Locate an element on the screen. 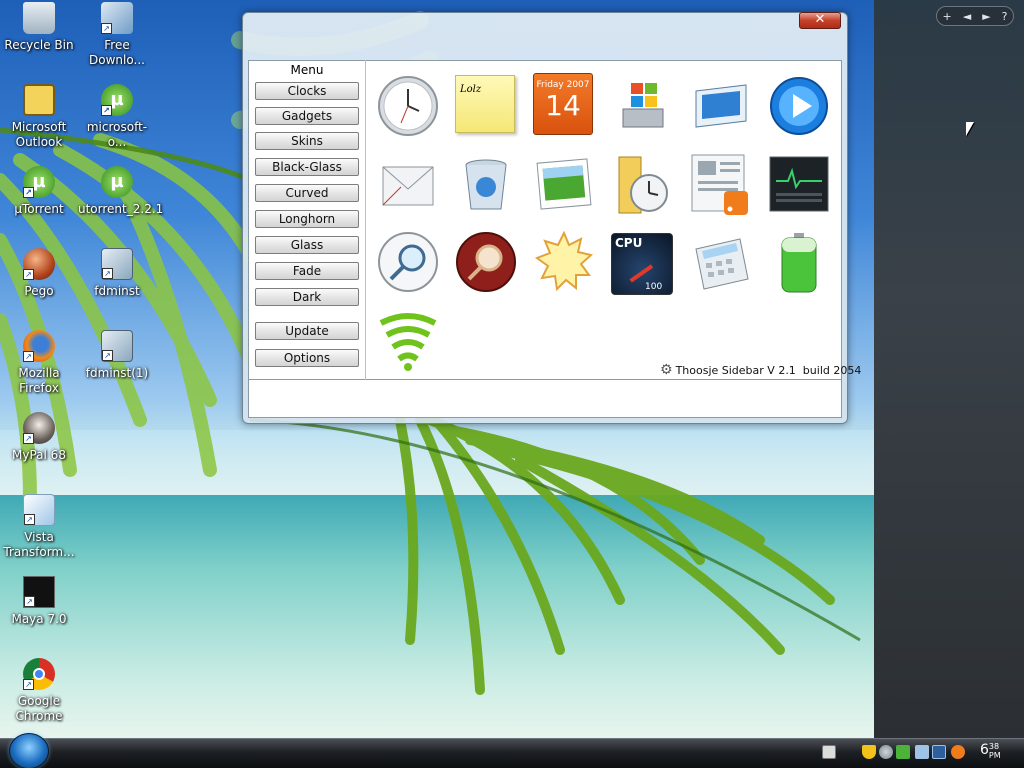  search-gadget is located at coordinates (408, 262).